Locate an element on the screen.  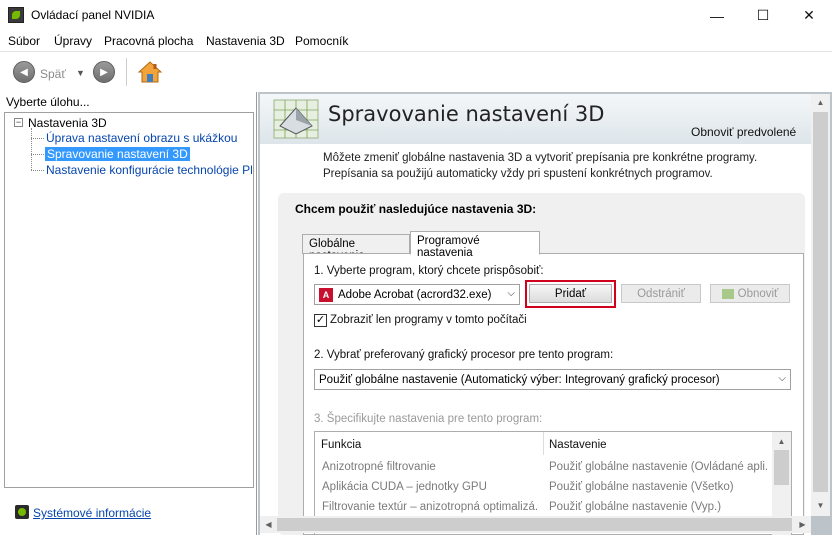
maximize-icon: ☐ is located at coordinates (763, 15).